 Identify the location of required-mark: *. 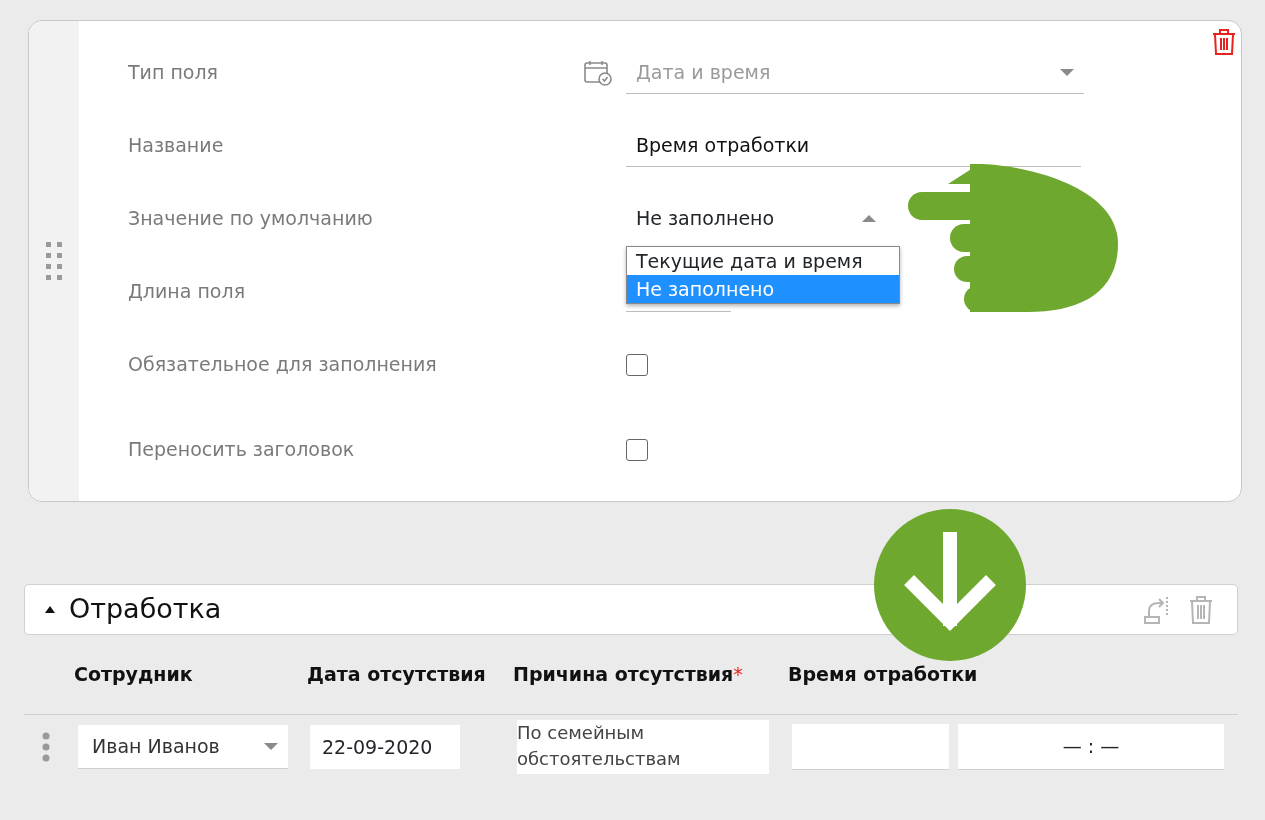
(738, 674).